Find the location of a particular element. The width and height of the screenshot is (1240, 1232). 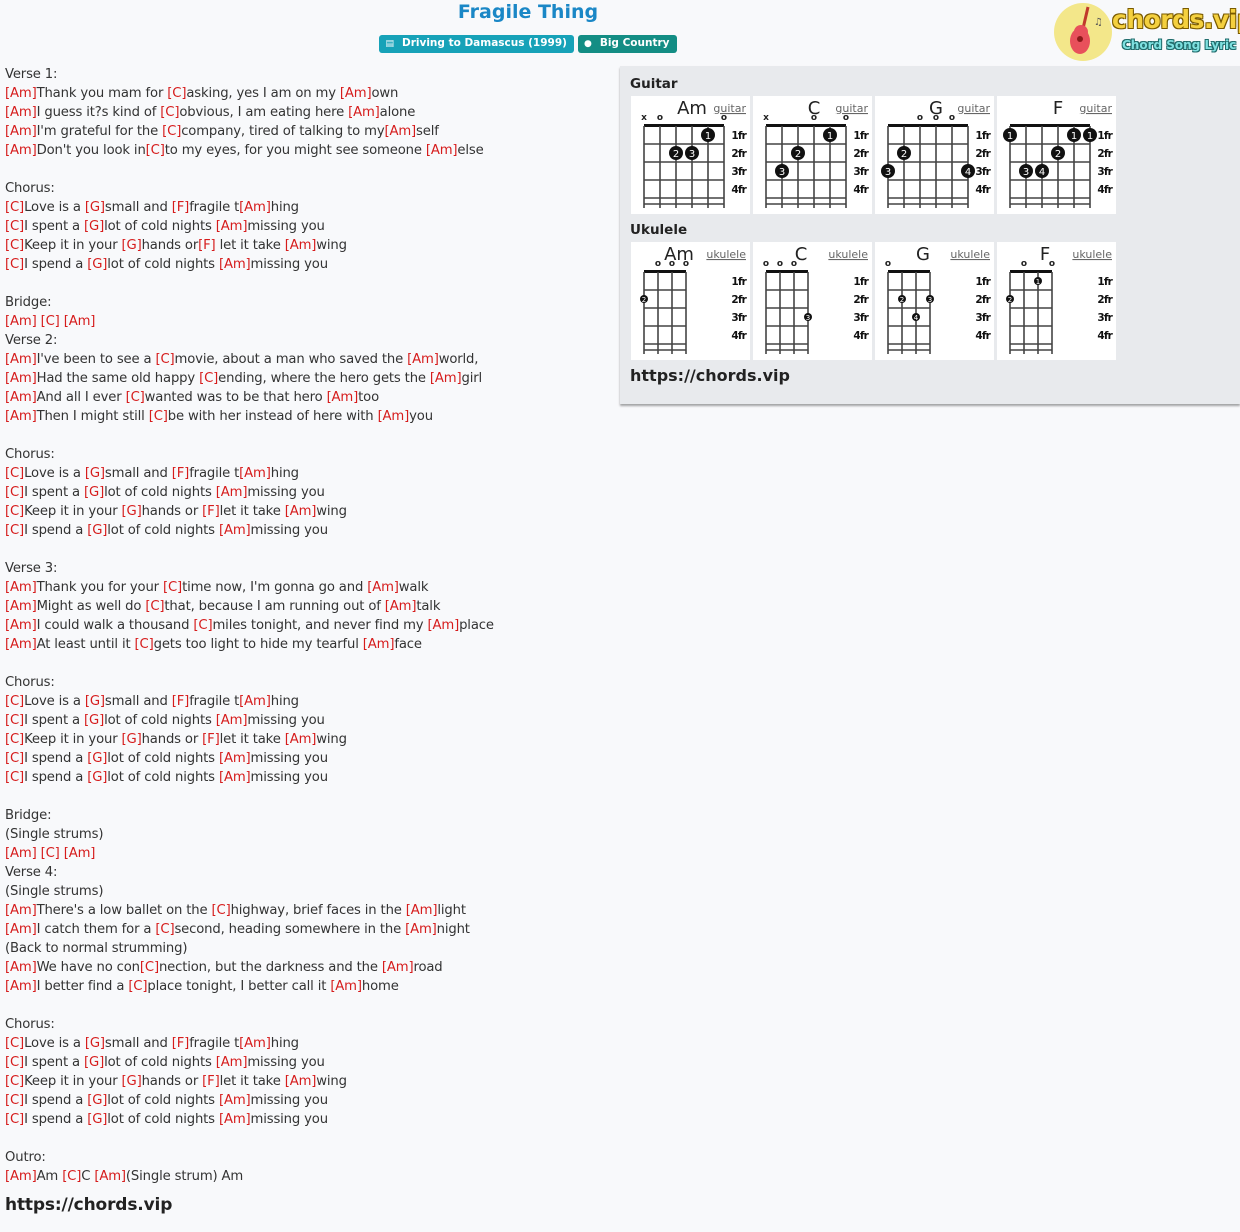

chord-card-c: Cukulele 1fr 2fr 3fr 4fr o o o 3 is located at coordinates (812, 301).